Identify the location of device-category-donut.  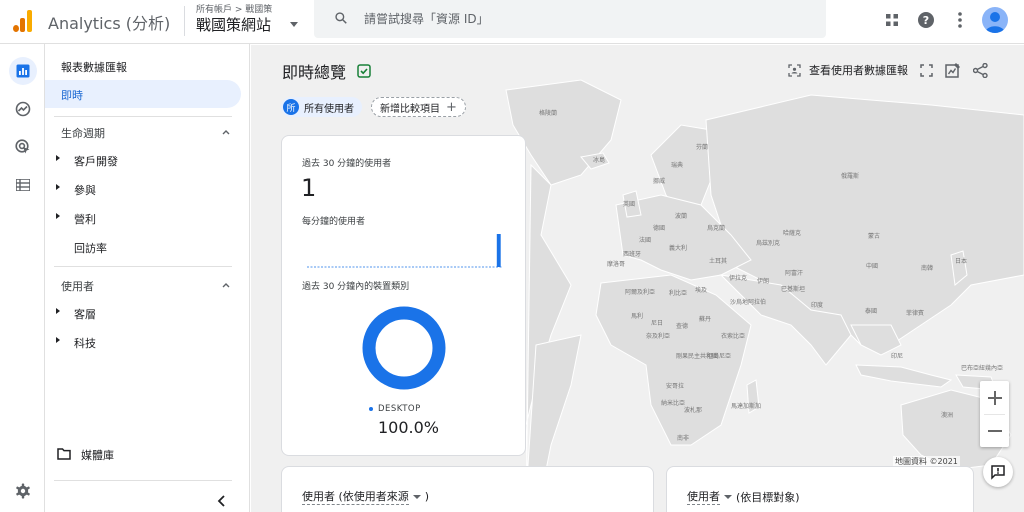
(404, 348).